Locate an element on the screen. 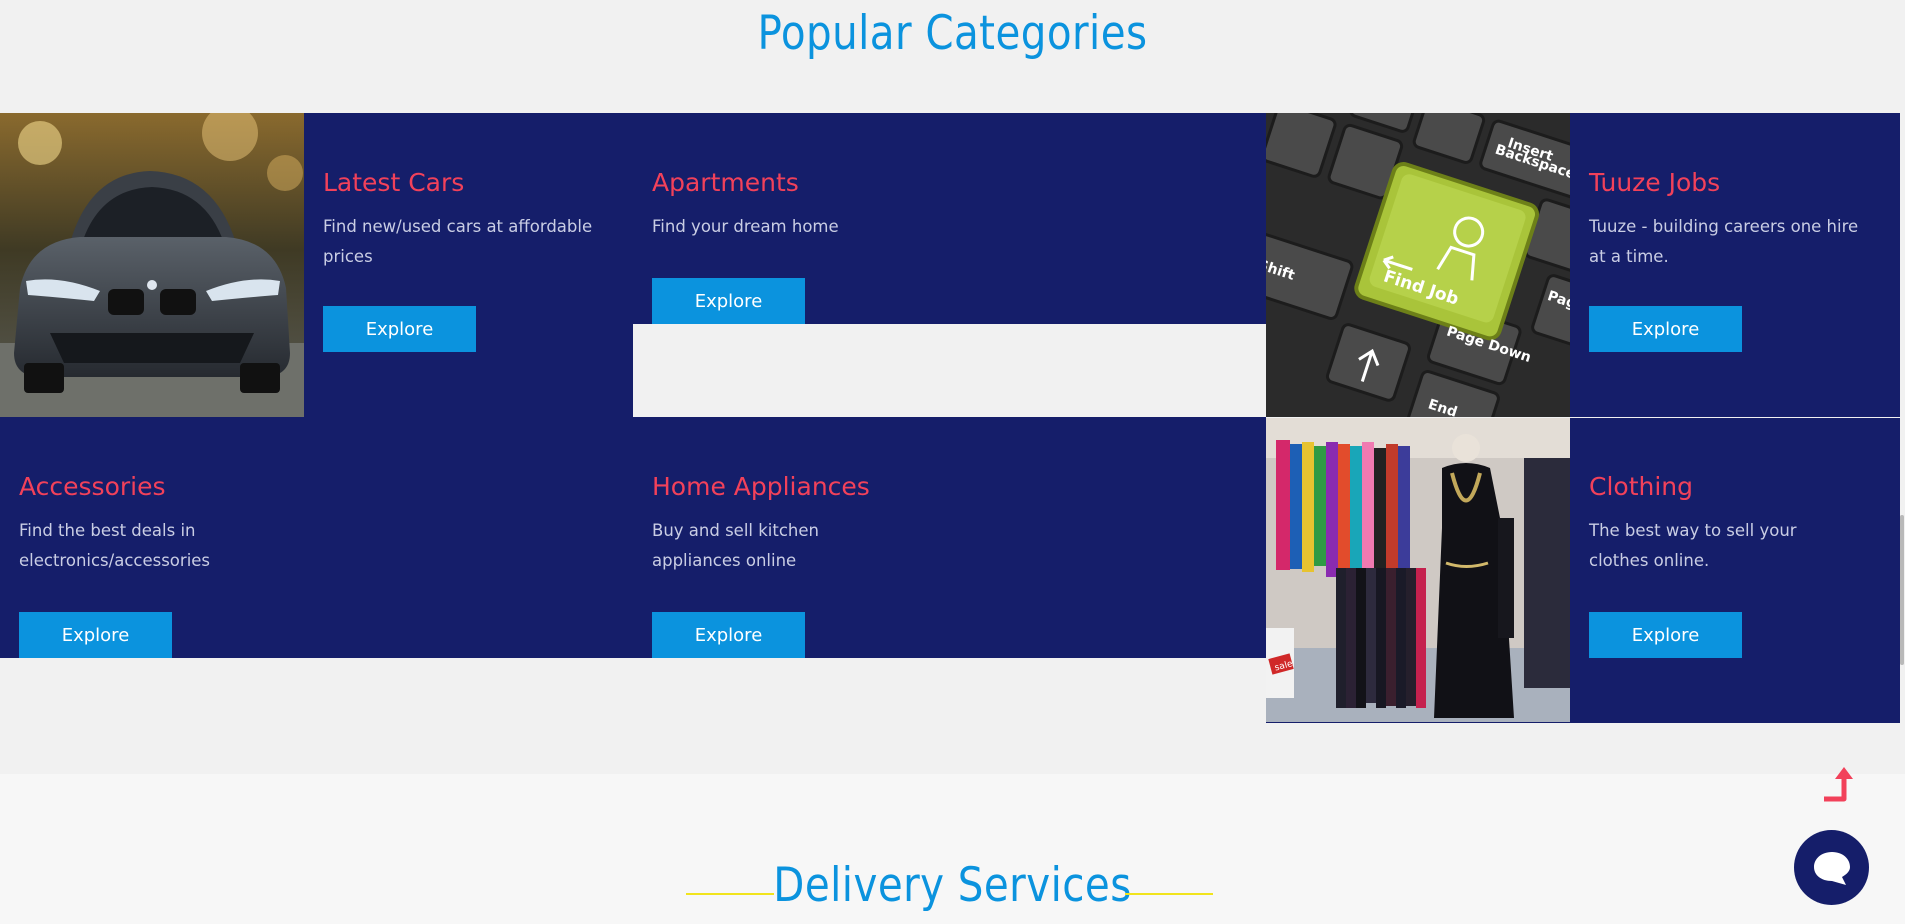 The height and width of the screenshot is (924, 1905). category-title: Latest Cars is located at coordinates (394, 182).